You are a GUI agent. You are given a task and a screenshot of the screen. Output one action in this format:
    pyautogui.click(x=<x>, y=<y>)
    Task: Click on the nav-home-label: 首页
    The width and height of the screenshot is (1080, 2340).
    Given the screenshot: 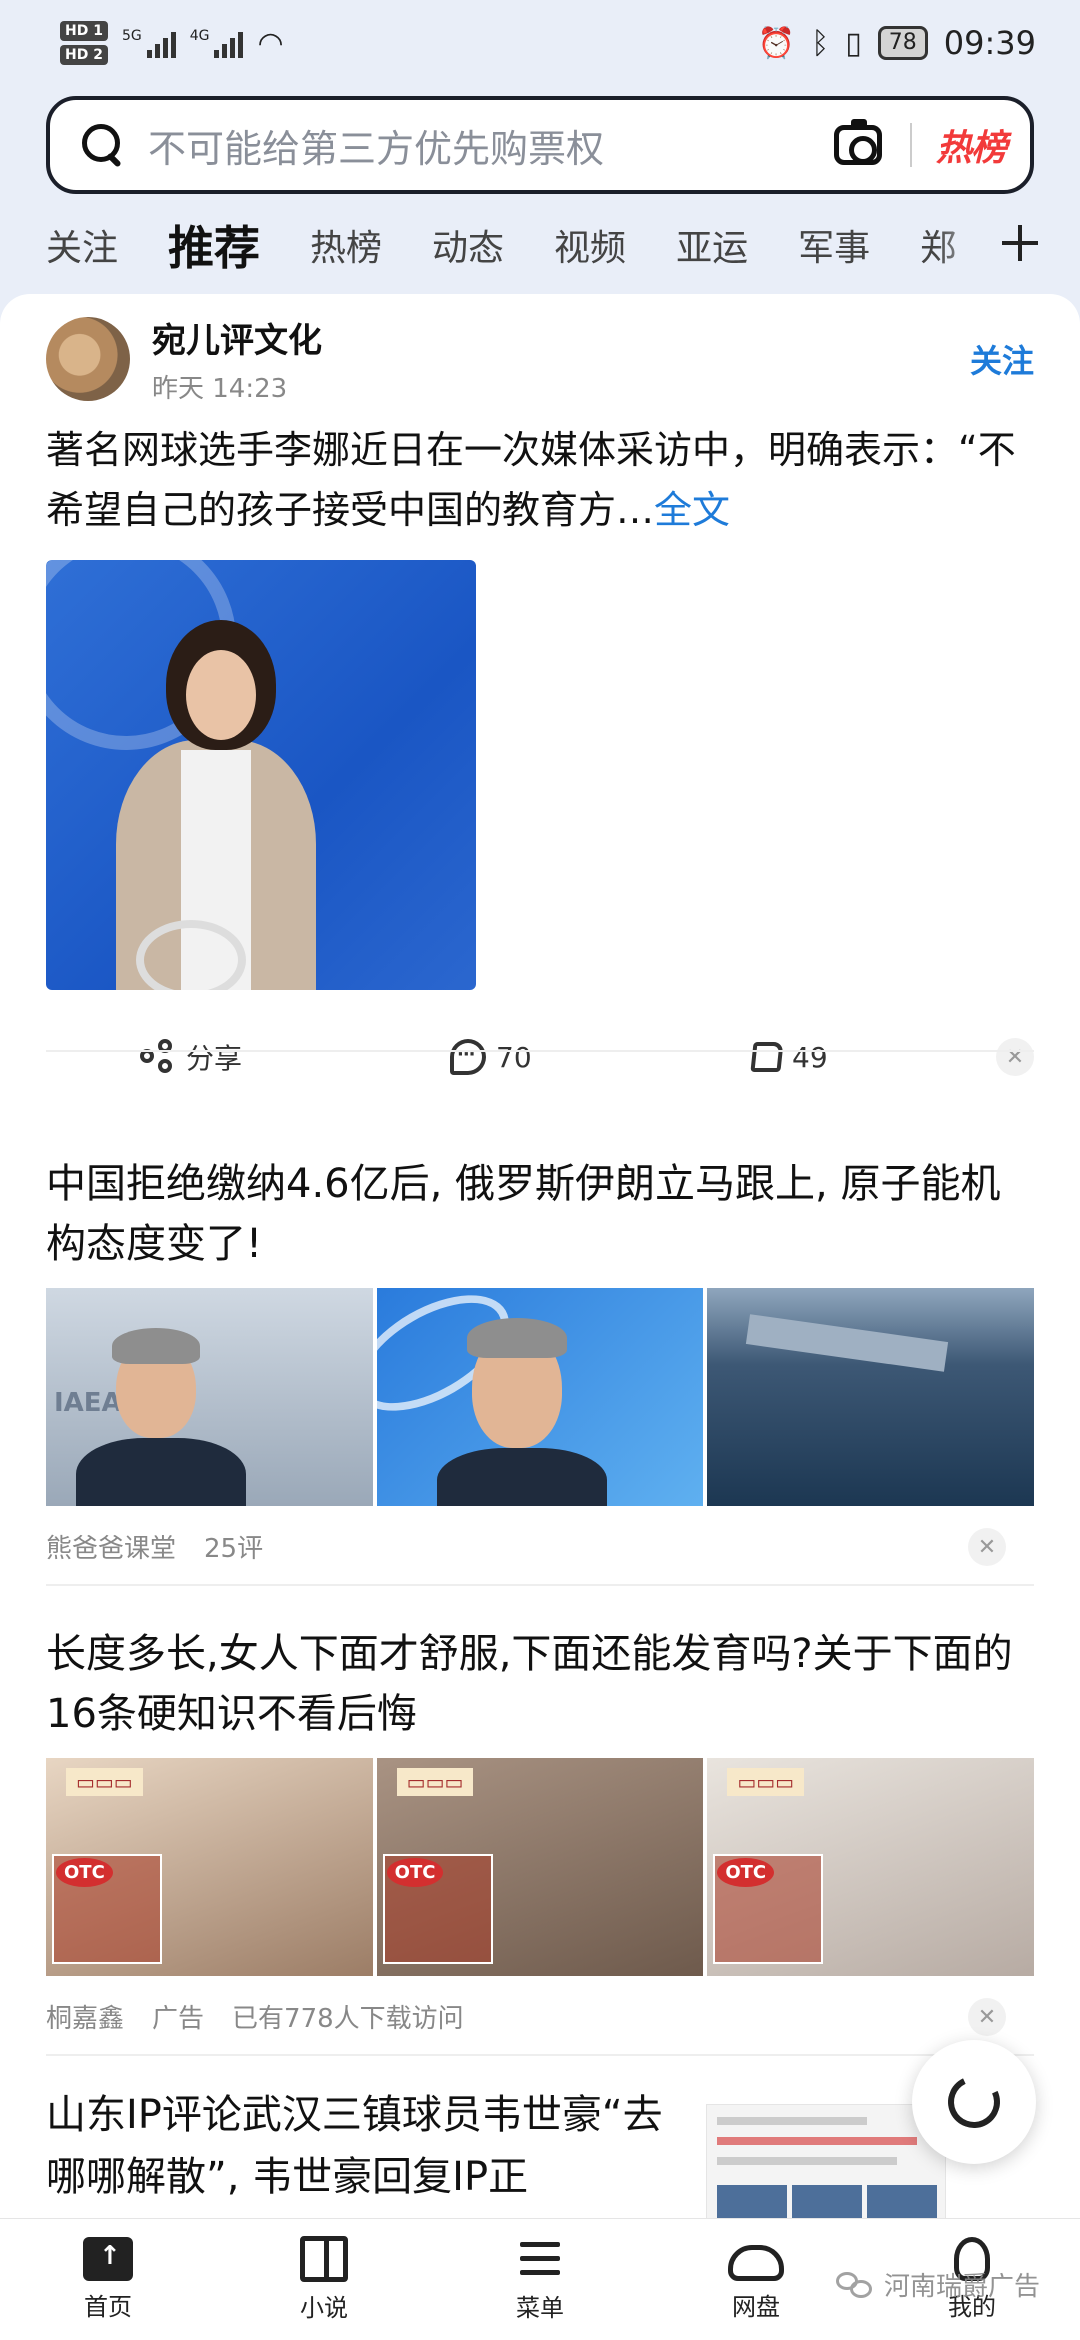 What is the action you would take?
    pyautogui.click(x=108, y=2307)
    